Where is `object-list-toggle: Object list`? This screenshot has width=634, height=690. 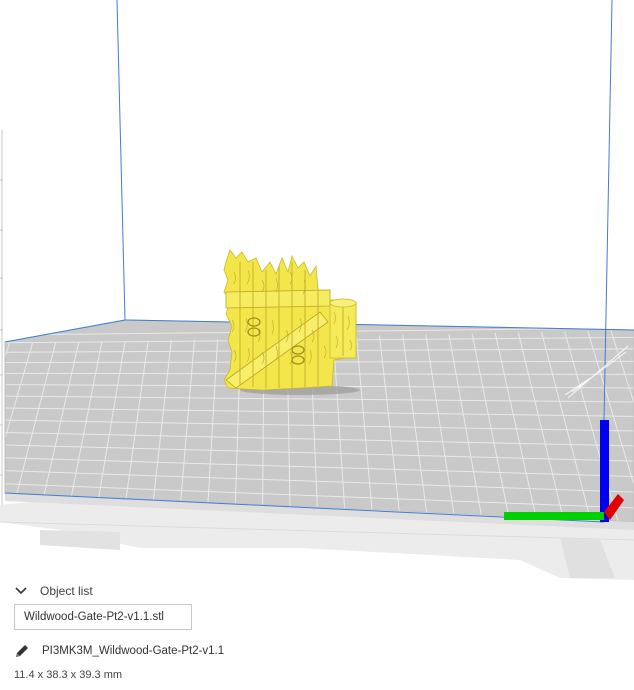 object-list-toggle: Object list is located at coordinates (53, 591).